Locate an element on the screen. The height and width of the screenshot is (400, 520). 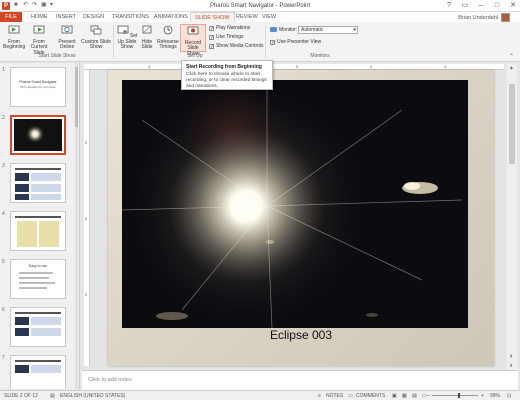
collapse-ribbon-icon: ⌃ is located at coordinates (511, 56).